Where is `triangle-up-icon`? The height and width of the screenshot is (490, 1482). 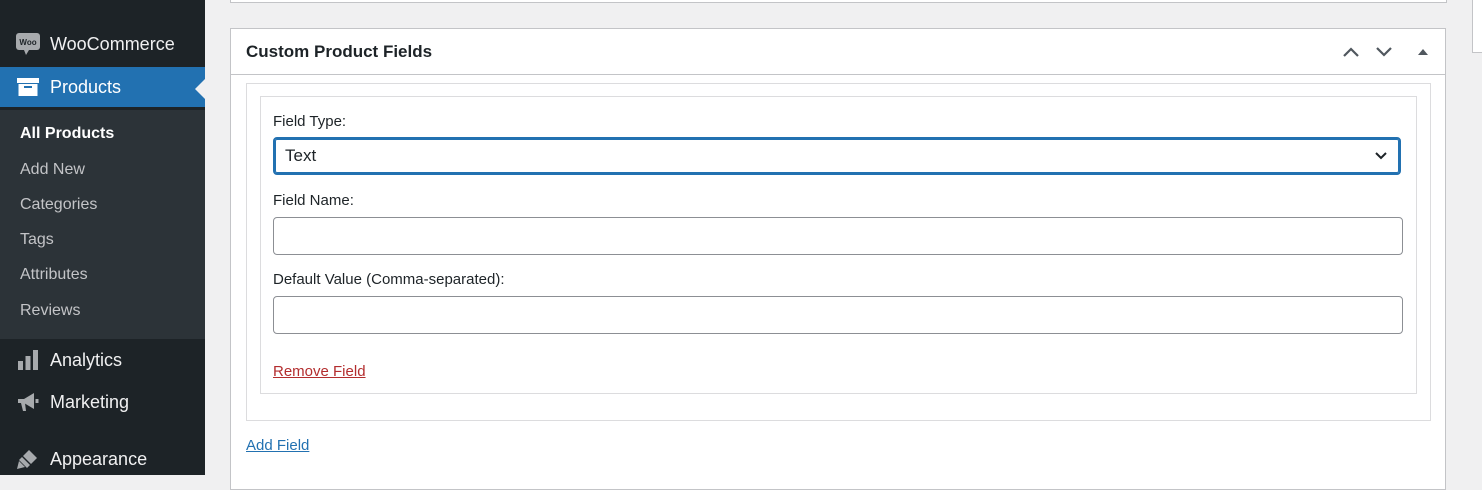 triangle-up-icon is located at coordinates (1423, 52).